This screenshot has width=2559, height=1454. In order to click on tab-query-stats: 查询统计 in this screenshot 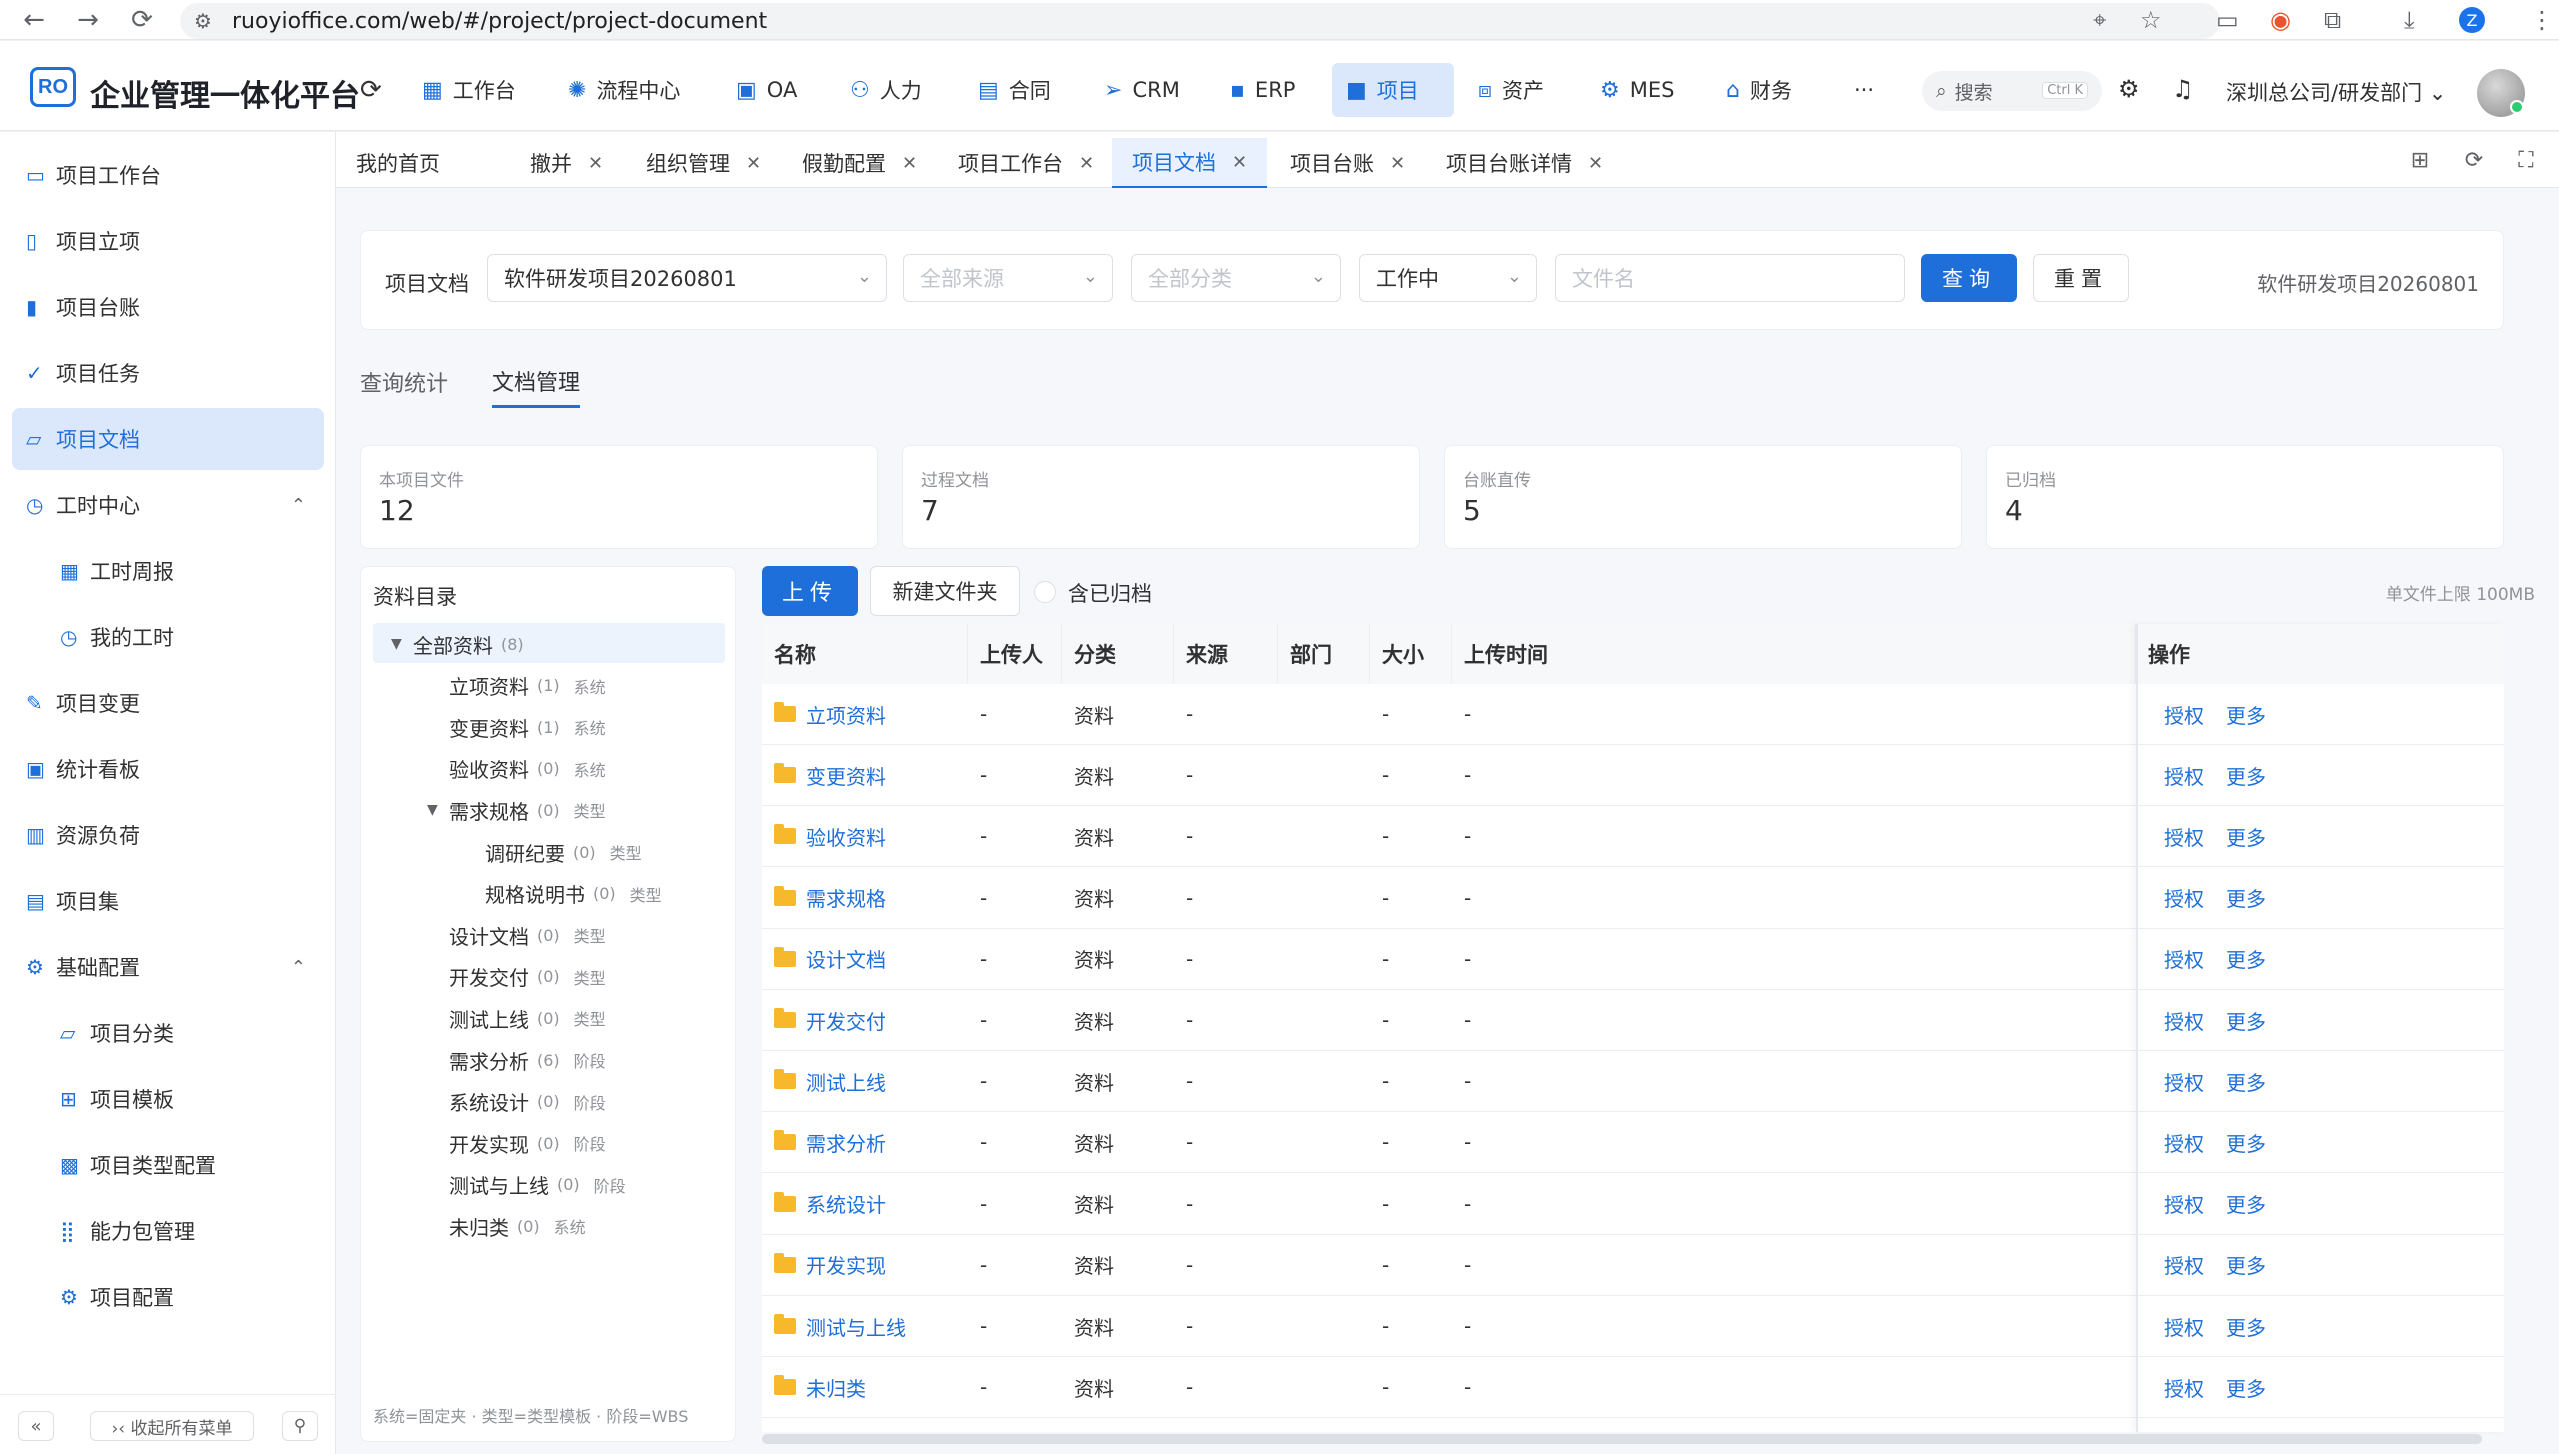, I will do `click(404, 382)`.